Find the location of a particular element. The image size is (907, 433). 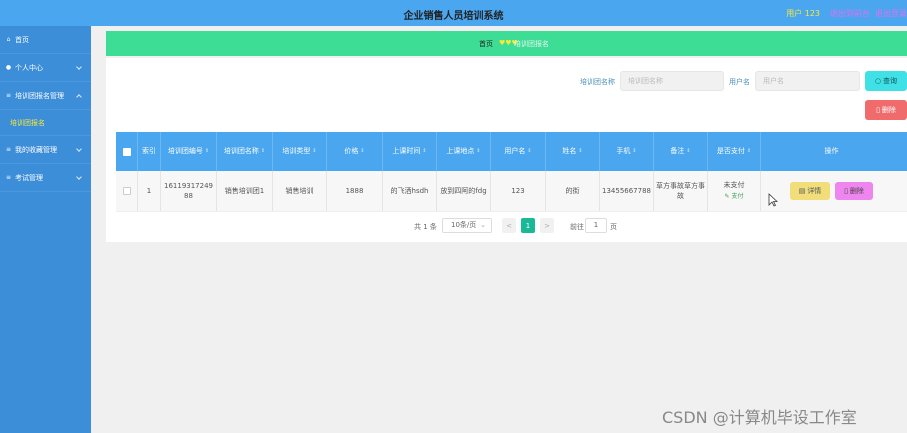

cell-remark: 草方事故草方事故 is located at coordinates (681, 191).